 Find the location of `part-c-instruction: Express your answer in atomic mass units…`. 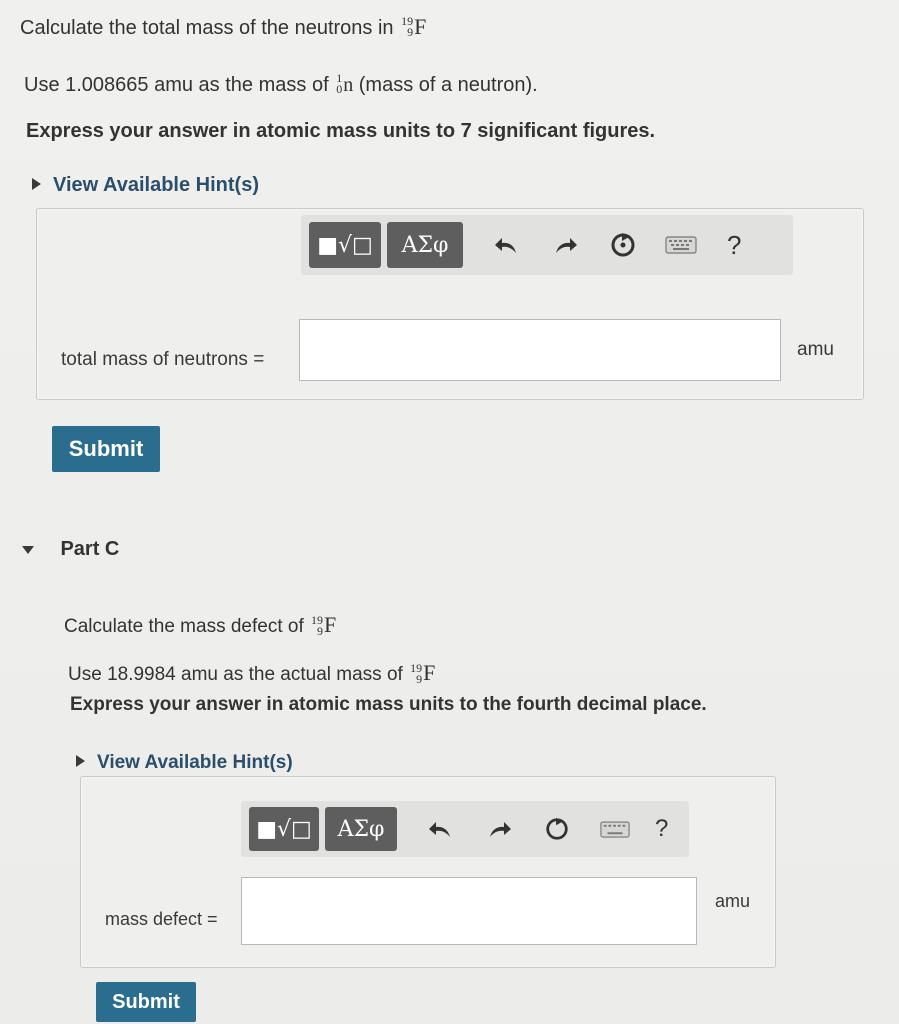

part-c-instruction: Express your answer in atomic mass units… is located at coordinates (388, 704).